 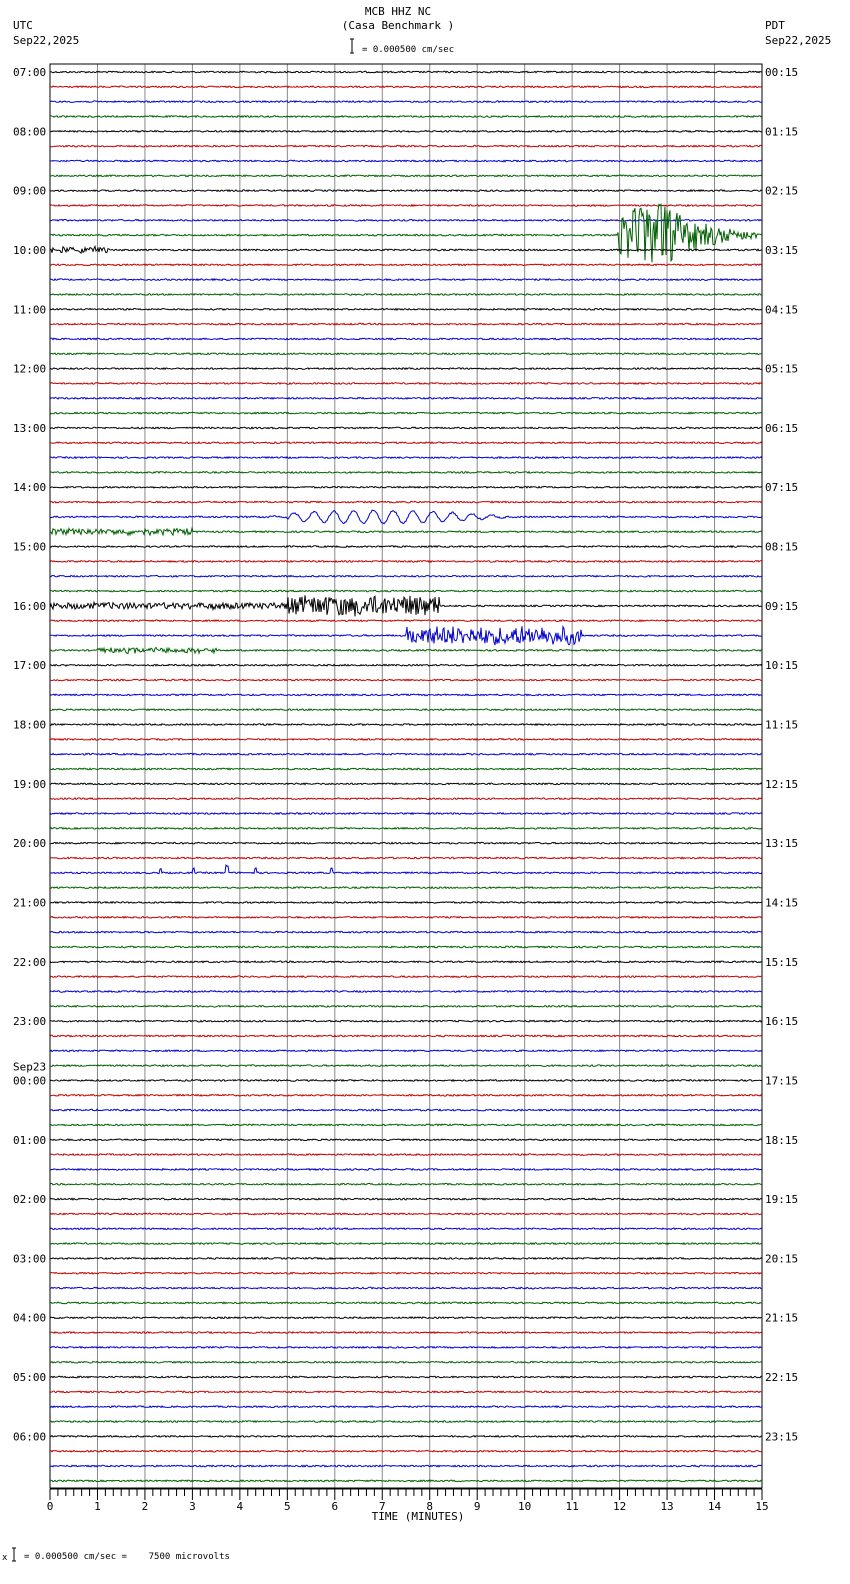 What do you see at coordinates (781, 1258) in the screenshot?
I see `local-time-label: 20:15` at bounding box center [781, 1258].